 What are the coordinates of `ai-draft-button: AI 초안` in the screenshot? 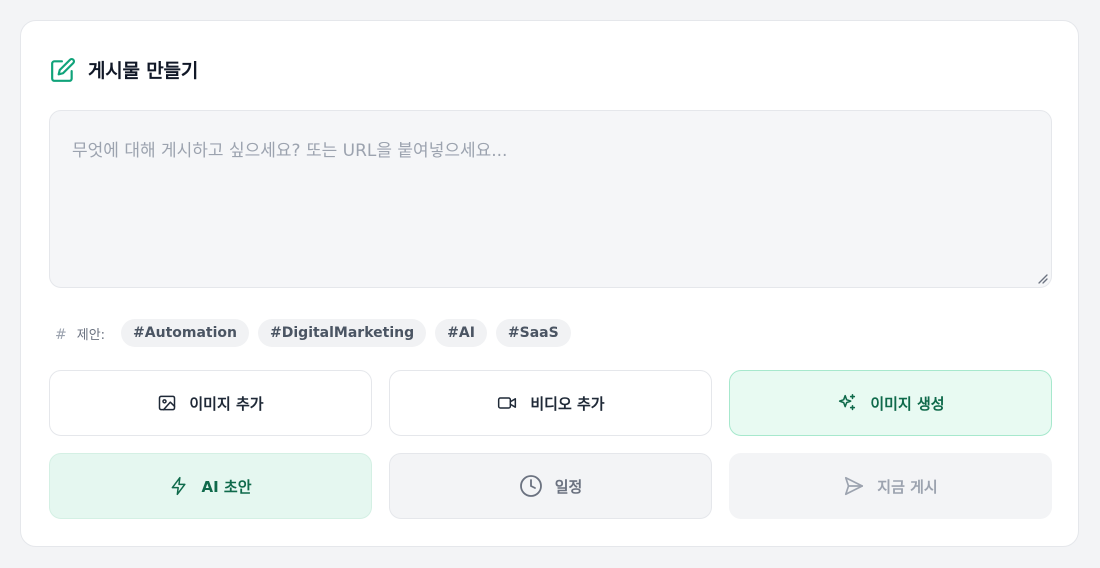 It's located at (210, 486).